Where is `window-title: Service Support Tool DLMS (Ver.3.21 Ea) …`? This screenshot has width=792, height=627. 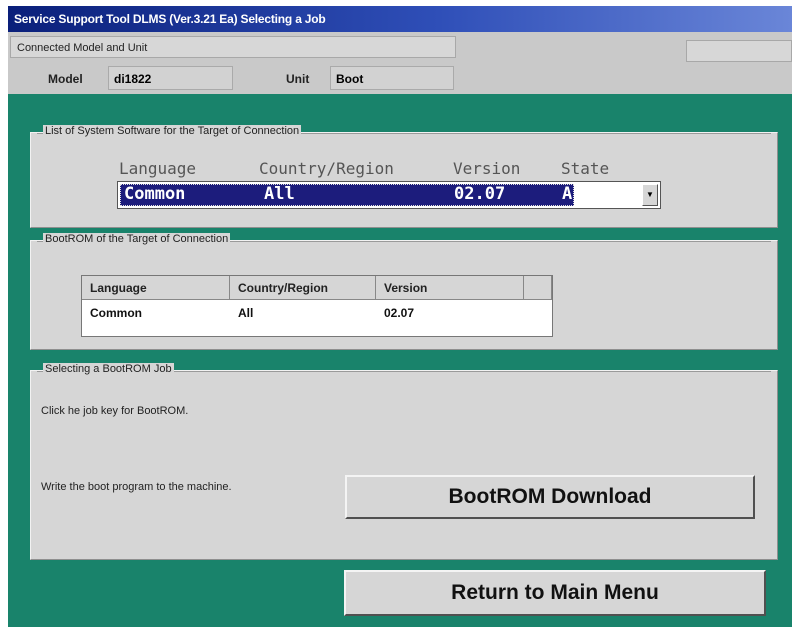 window-title: Service Support Tool DLMS (Ver.3.21 Ea) … is located at coordinates (170, 19).